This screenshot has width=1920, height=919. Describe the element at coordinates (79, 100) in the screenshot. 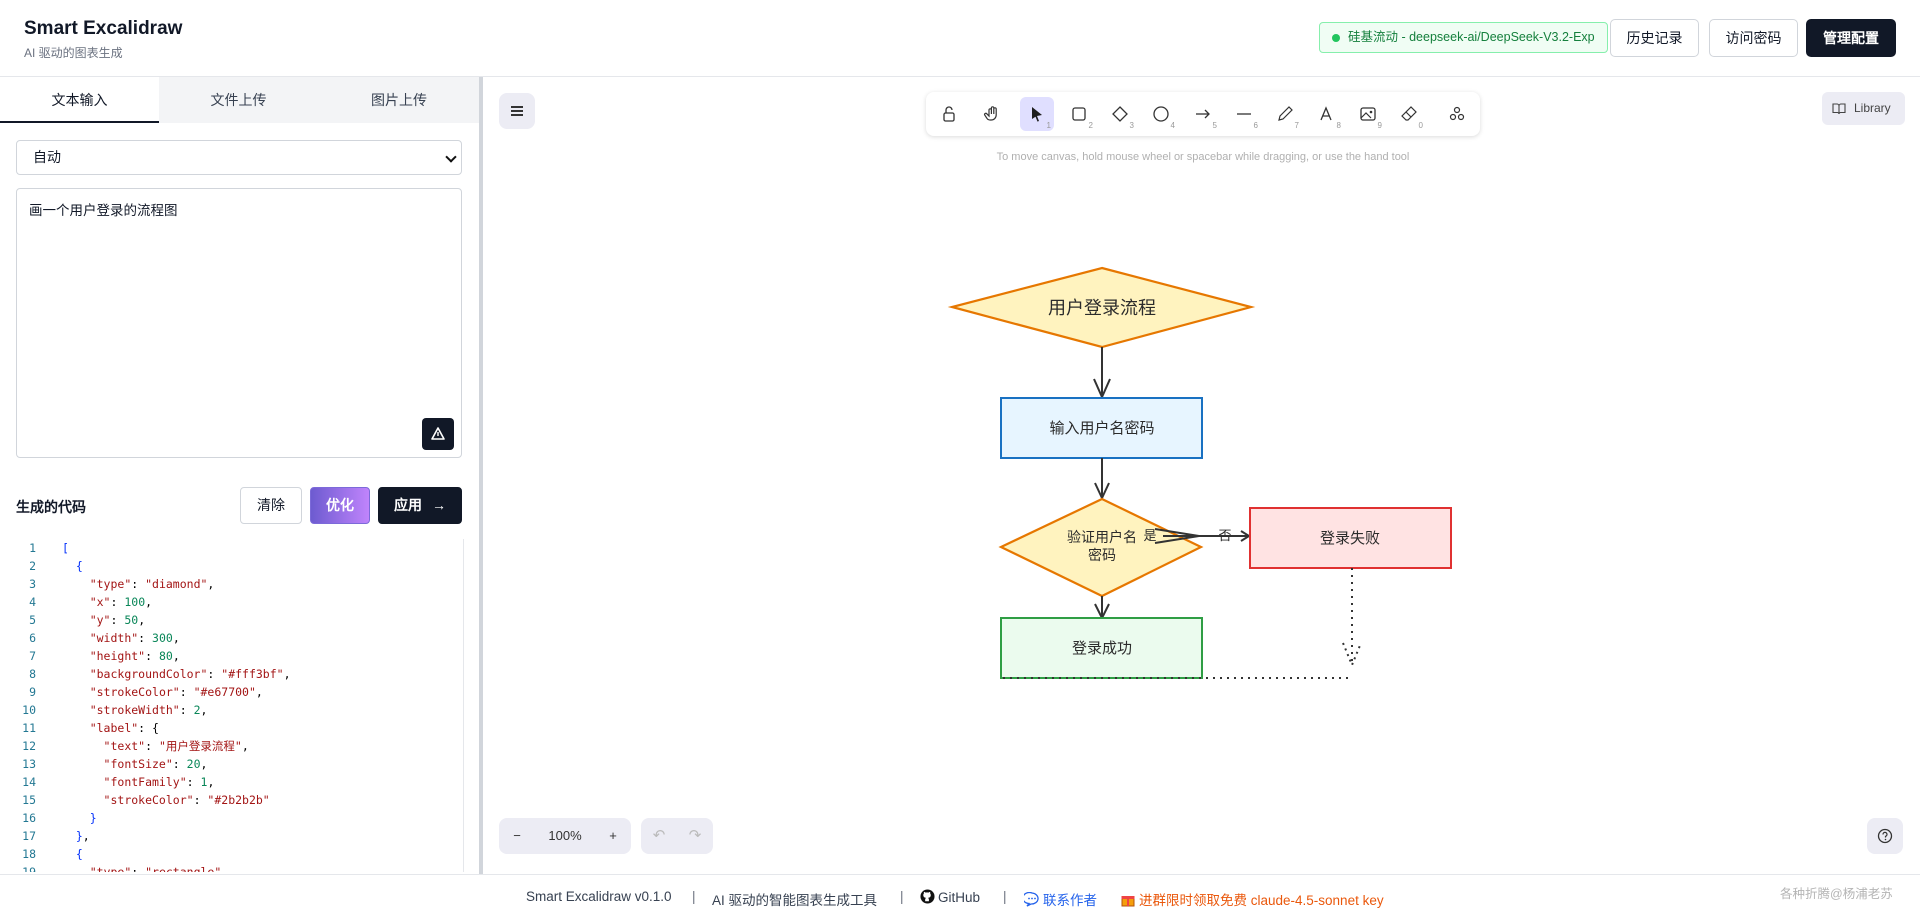

I see `tab-text-input: 文本输入` at that location.